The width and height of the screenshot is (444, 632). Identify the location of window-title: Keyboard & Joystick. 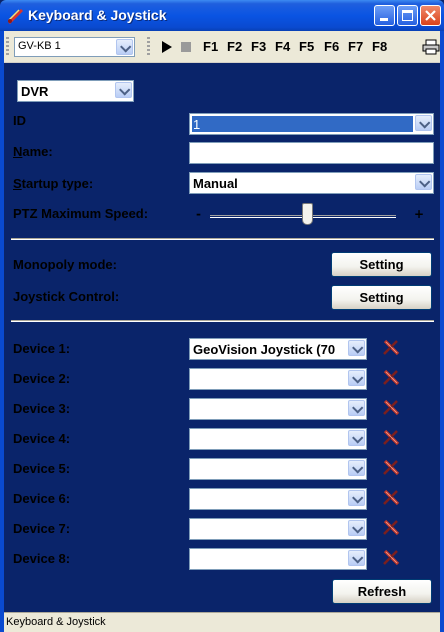
(97, 15).